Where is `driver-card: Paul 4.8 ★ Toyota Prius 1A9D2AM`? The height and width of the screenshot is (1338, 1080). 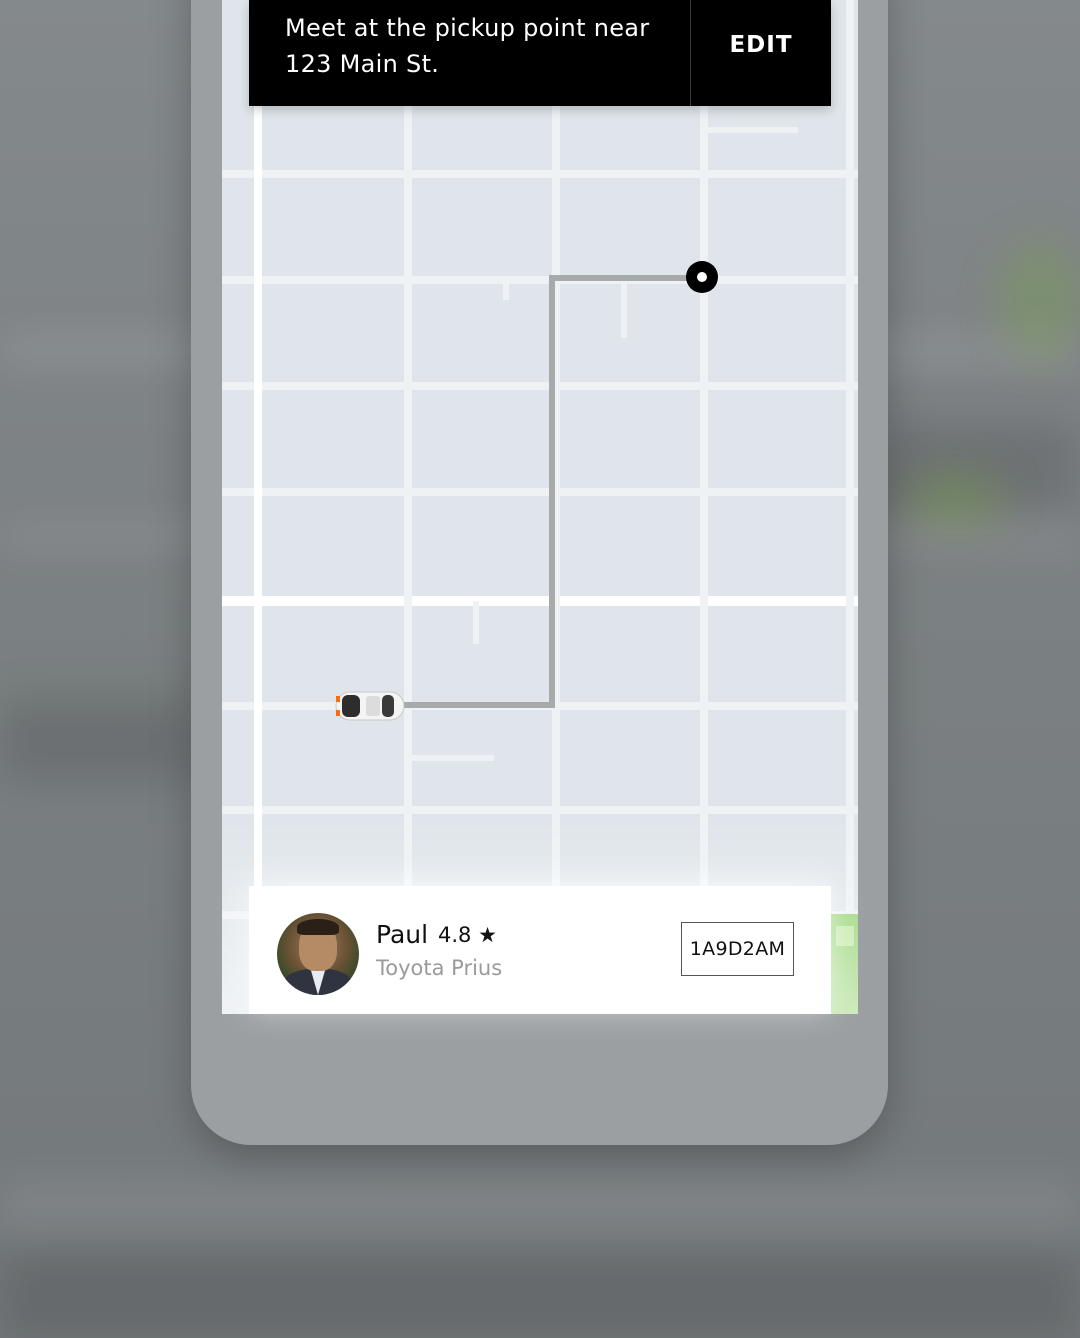
driver-card: Paul 4.8 ★ Toyota Prius 1A9D2AM is located at coordinates (540, 950).